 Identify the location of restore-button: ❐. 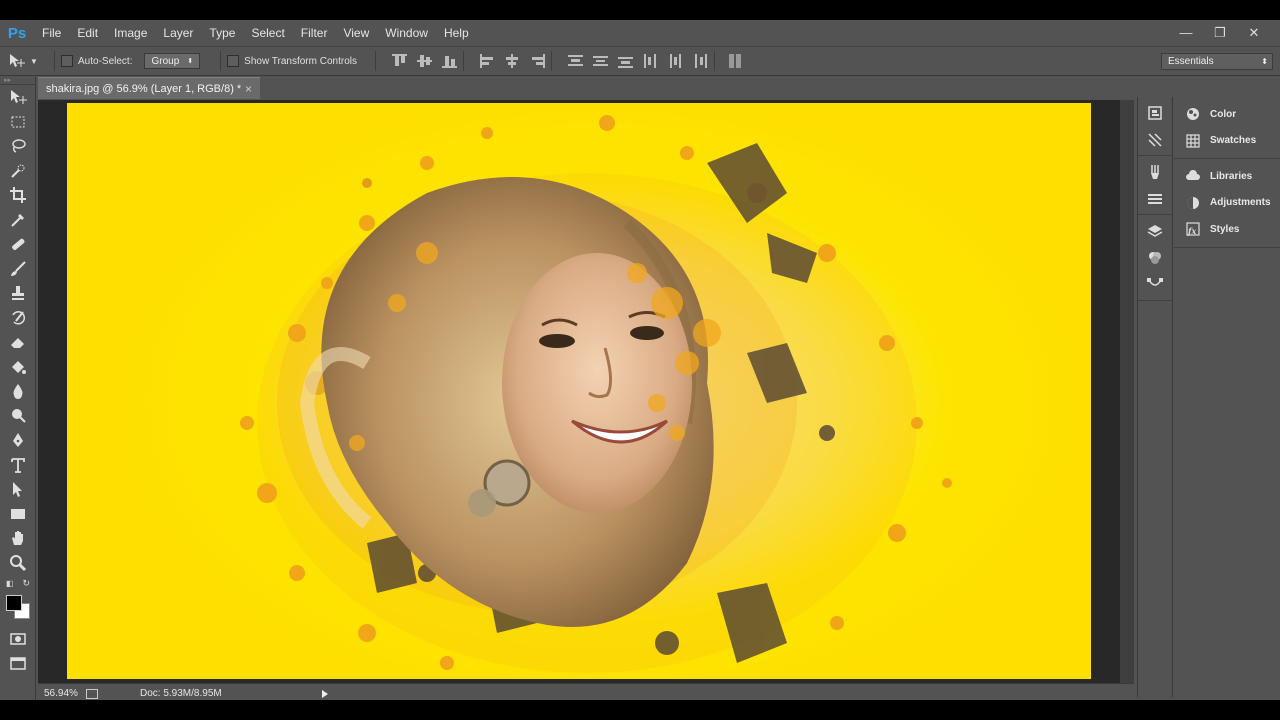
(1220, 33).